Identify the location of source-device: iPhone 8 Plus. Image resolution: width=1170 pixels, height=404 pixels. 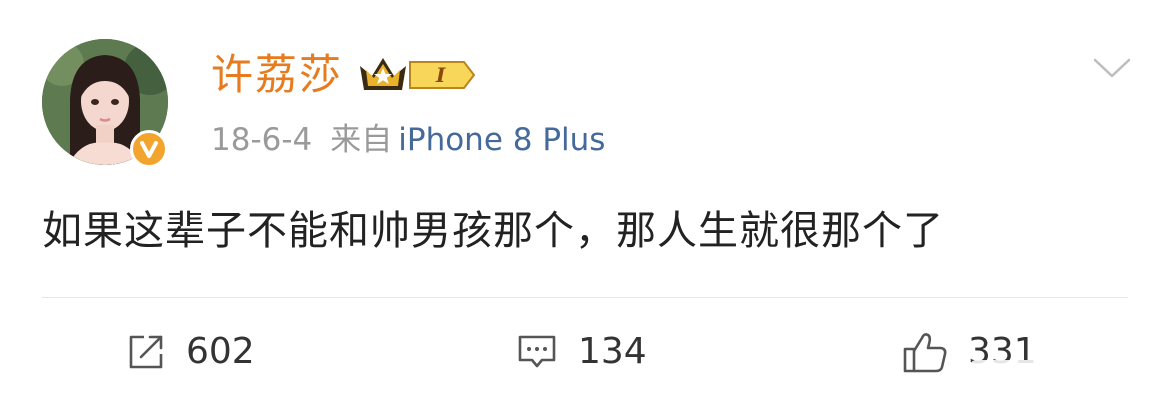
(501, 140).